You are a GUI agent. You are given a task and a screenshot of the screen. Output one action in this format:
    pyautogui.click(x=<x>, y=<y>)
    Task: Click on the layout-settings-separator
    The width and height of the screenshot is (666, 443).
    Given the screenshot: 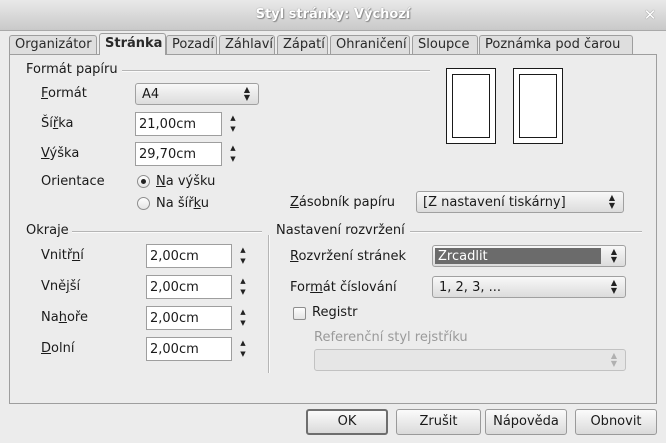 What is the action you would take?
    pyautogui.click(x=526, y=232)
    